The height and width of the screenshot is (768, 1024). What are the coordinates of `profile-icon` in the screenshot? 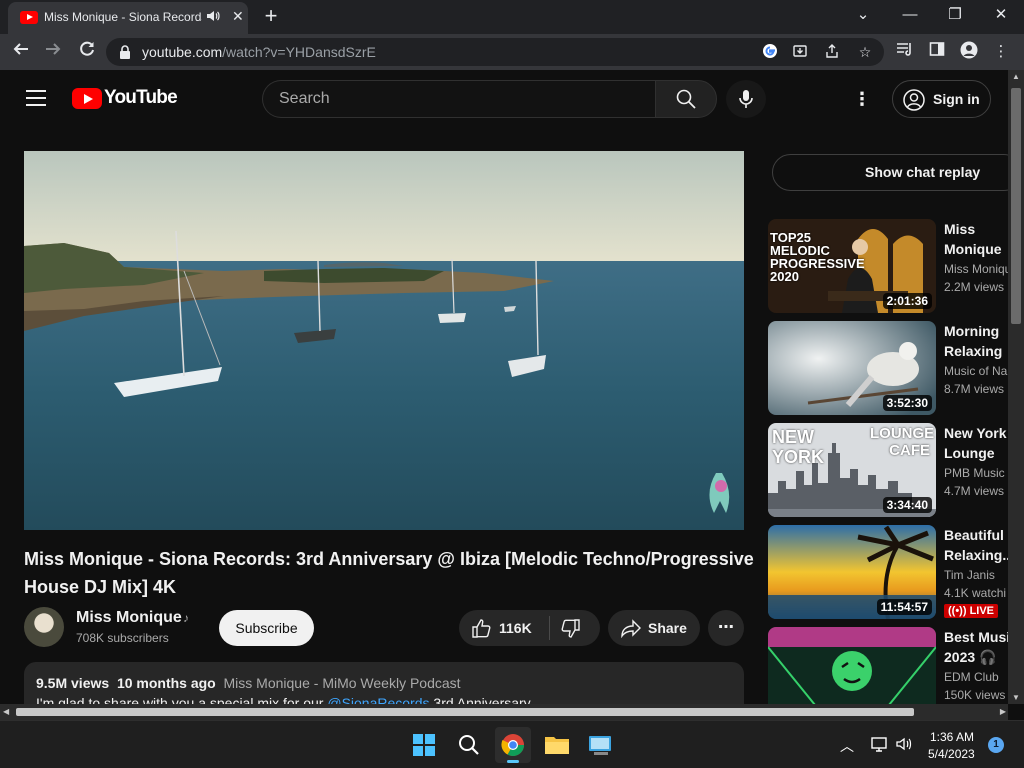 It's located at (969, 52).